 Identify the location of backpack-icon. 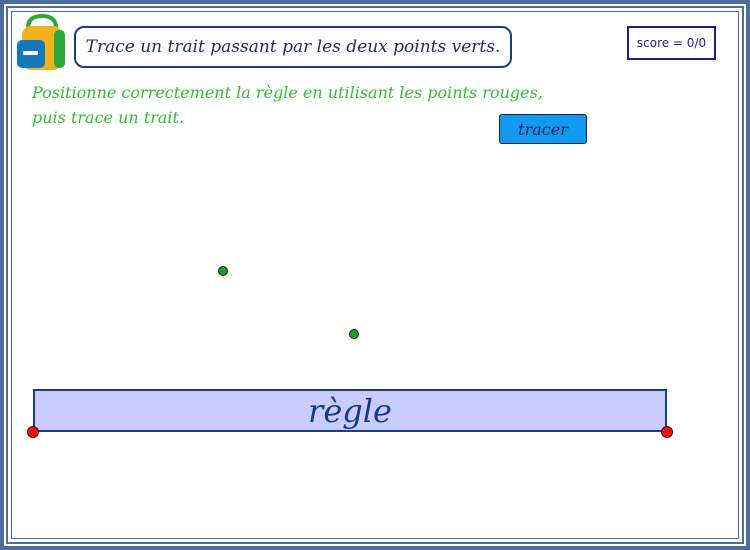
(41, 42).